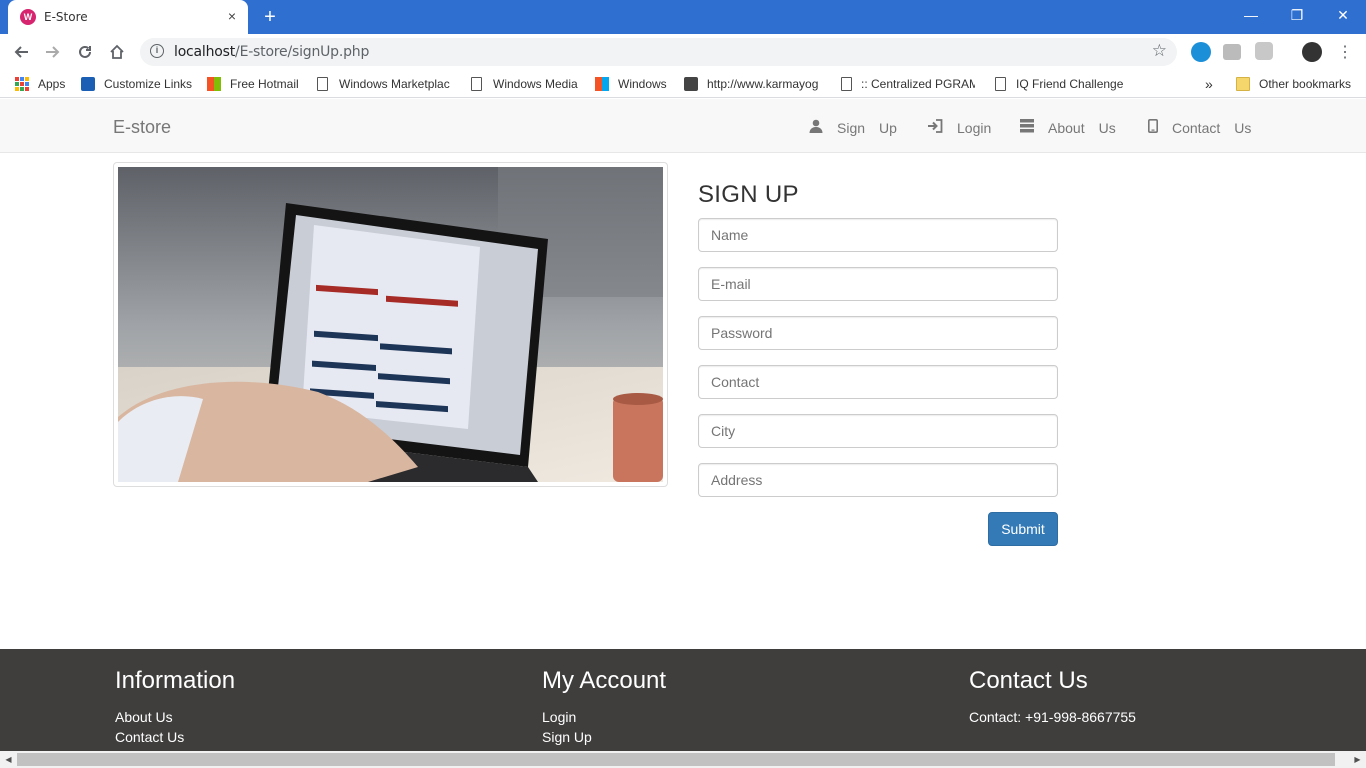  What do you see at coordinates (683, 126) in the screenshot?
I see `site-navbar: E-store Sign Up Login About Us Contact Us` at bounding box center [683, 126].